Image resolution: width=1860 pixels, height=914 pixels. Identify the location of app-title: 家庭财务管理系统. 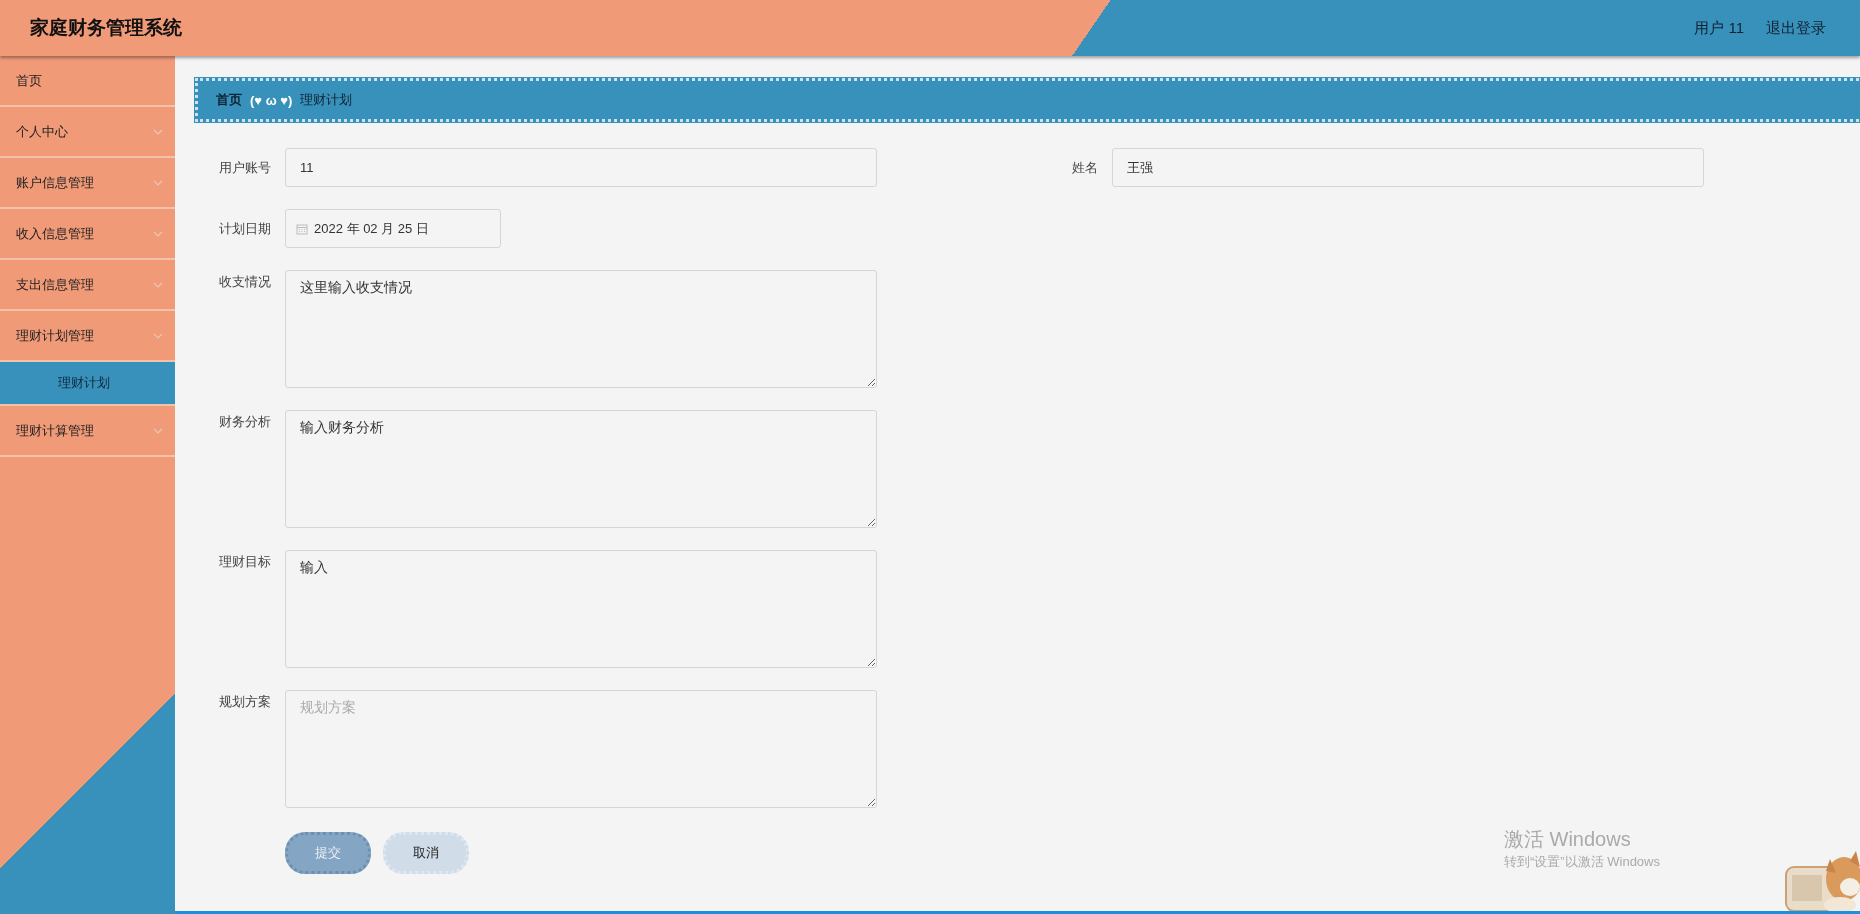
(106, 28).